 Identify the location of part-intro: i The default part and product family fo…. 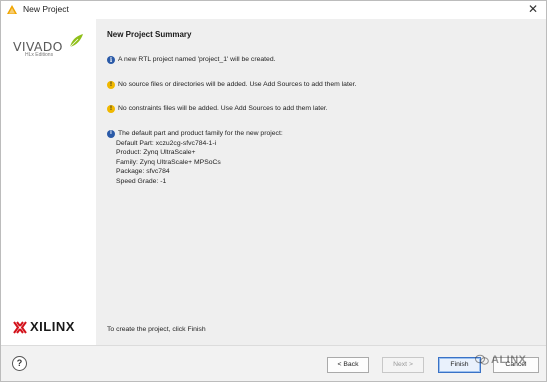
(195, 134).